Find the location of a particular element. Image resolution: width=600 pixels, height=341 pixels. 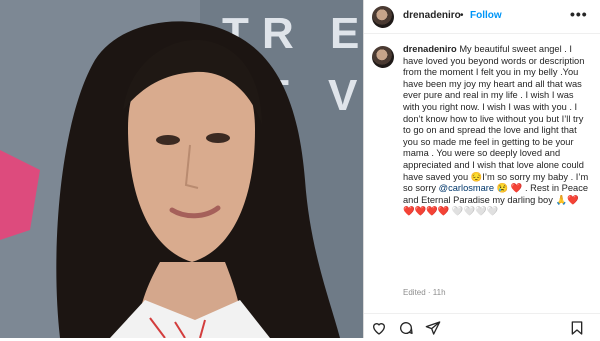

username-link: drenadeniro is located at coordinates (432, 15).